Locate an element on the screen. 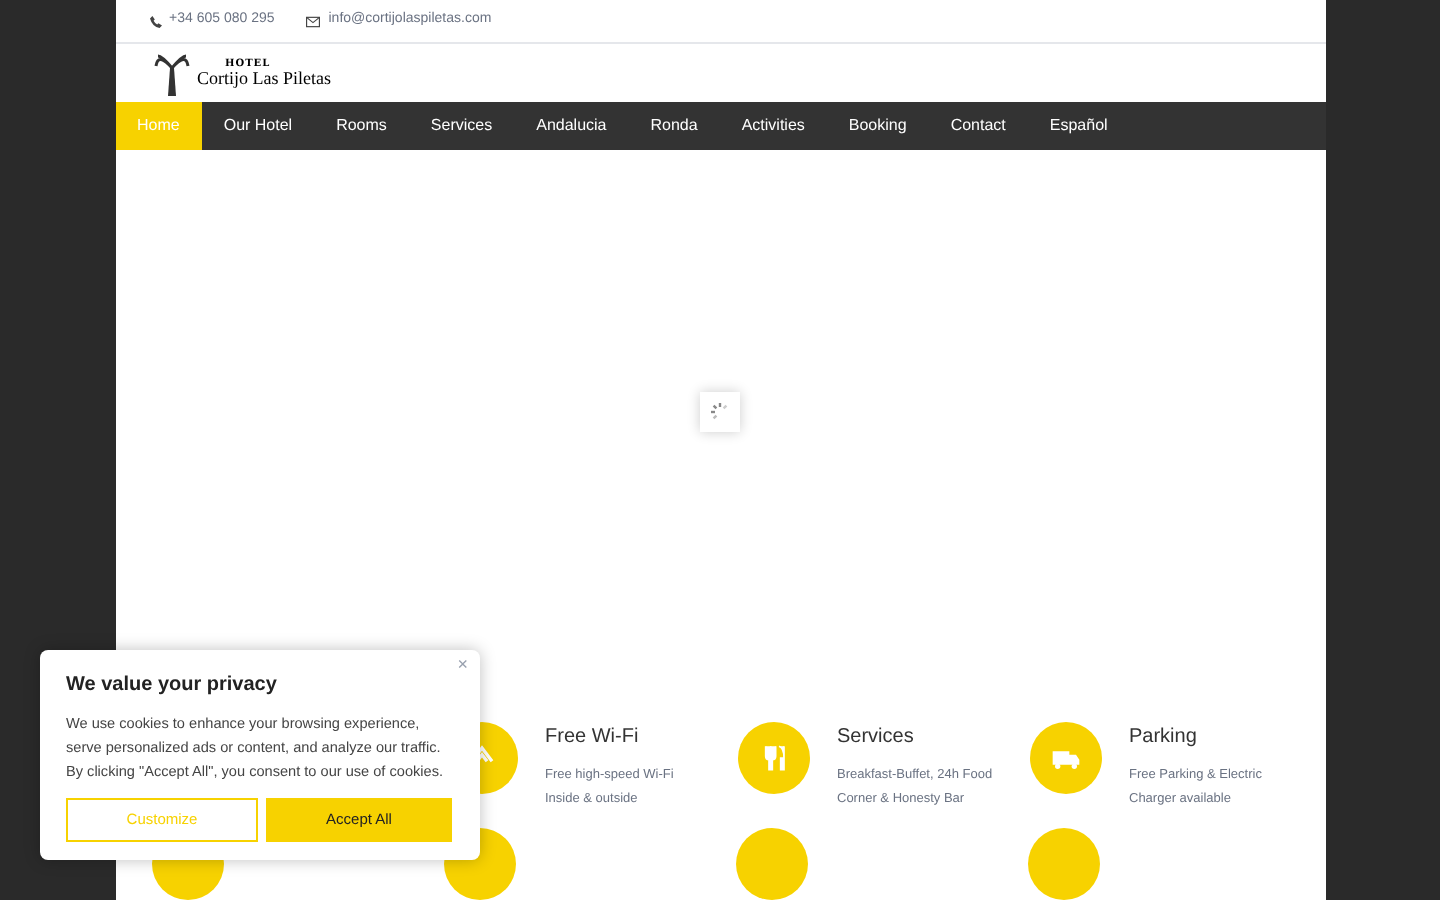  envelope-icon is located at coordinates (313, 21).